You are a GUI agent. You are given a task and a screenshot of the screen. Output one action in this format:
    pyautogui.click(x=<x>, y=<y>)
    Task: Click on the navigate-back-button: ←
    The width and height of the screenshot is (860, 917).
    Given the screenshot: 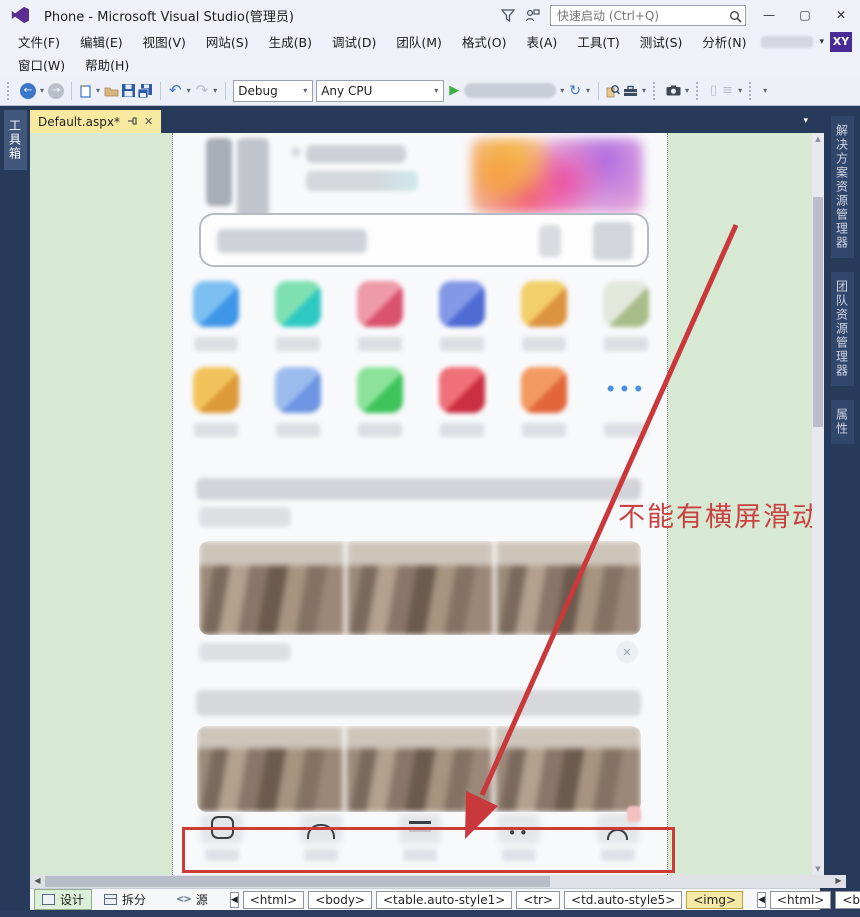 What is the action you would take?
    pyautogui.click(x=28, y=90)
    